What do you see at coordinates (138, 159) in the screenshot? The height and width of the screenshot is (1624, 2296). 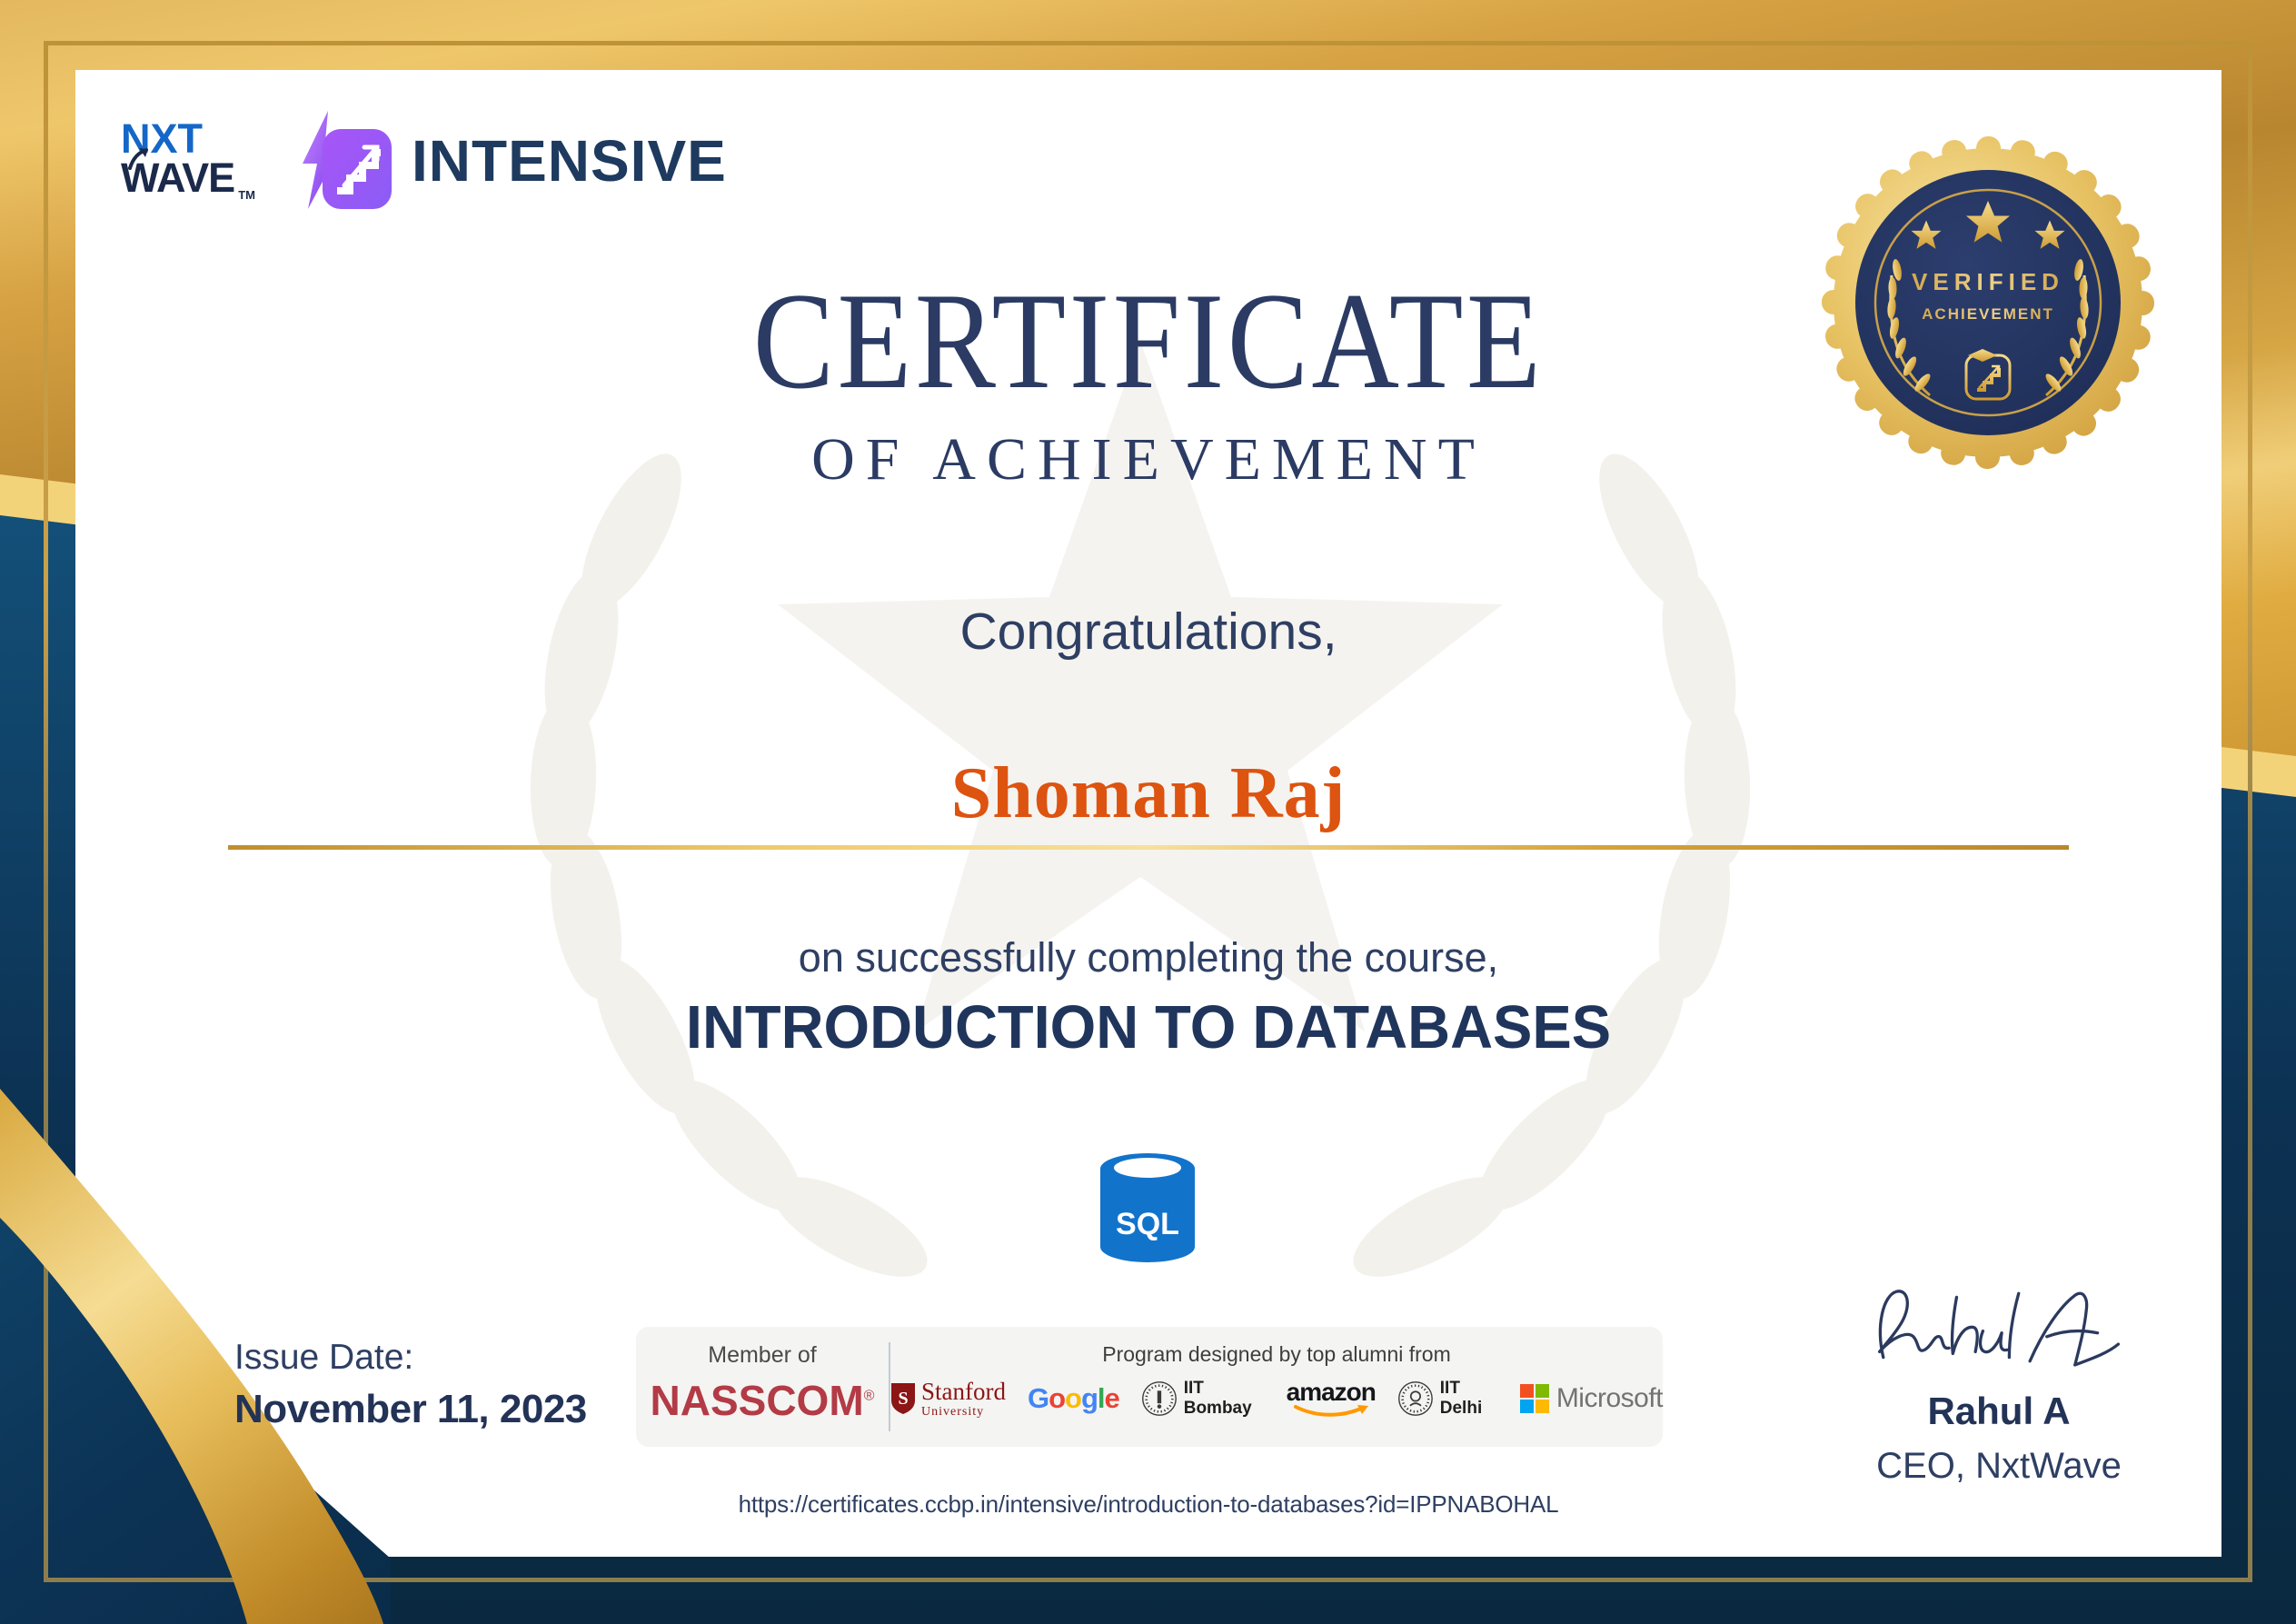 I see `wave-arrow-icon` at bounding box center [138, 159].